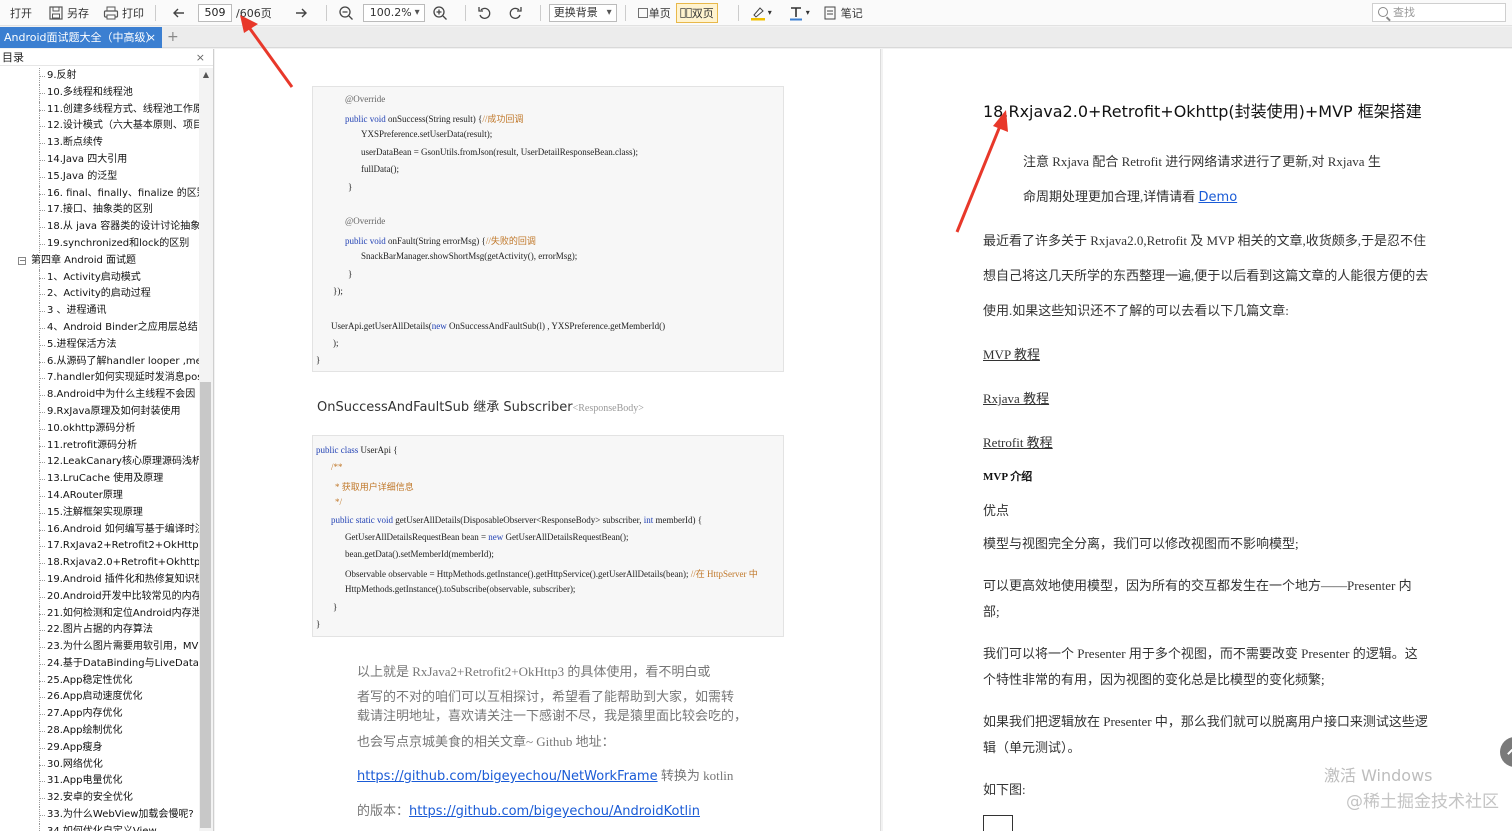 Image resolution: width=1512 pixels, height=831 pixels. Describe the element at coordinates (99, 513) in the screenshot. I see `toc-item: 15.注解框架实现原理` at that location.